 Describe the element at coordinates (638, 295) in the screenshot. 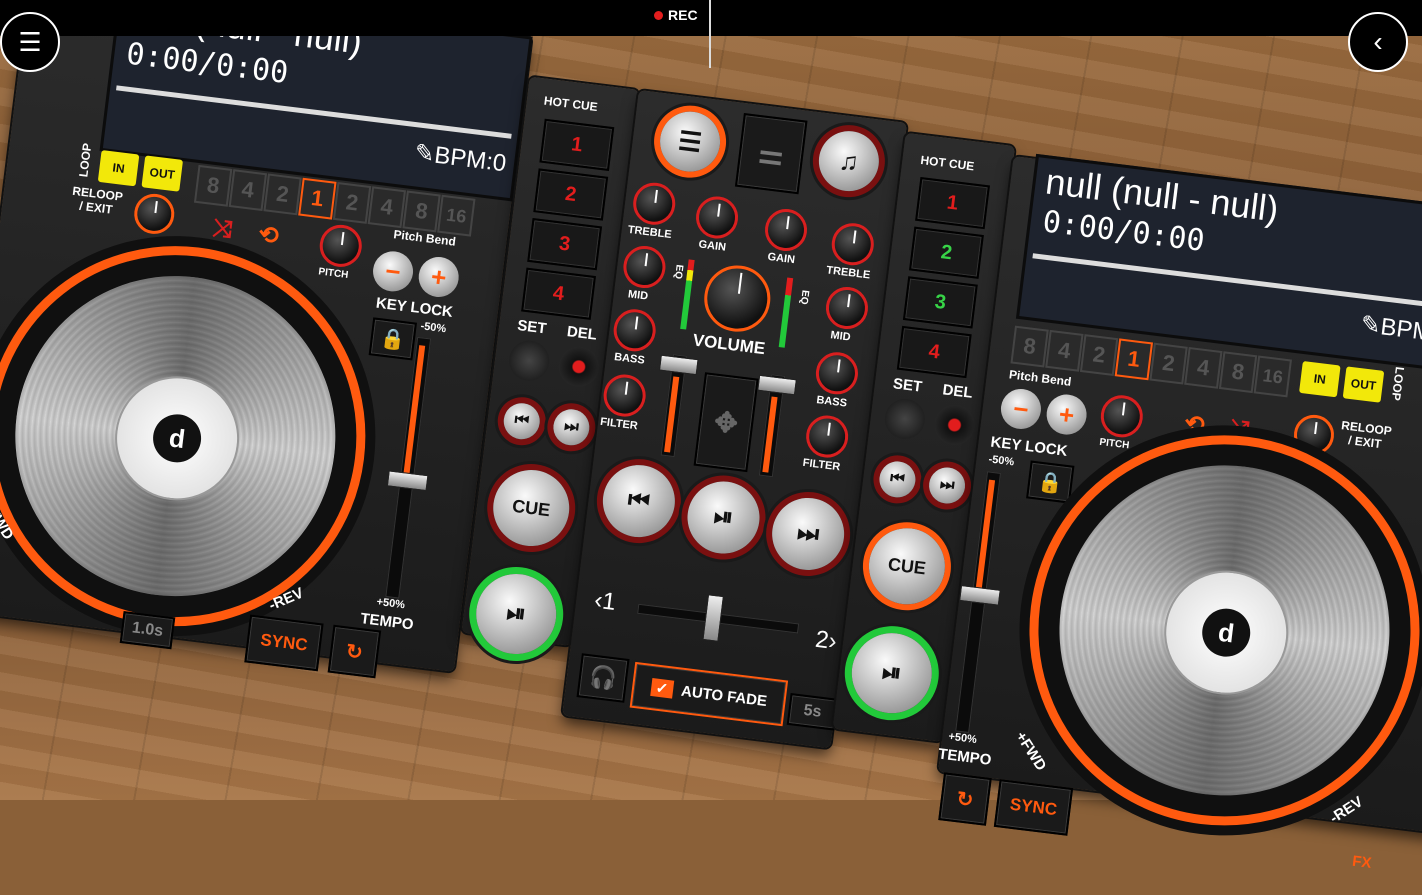

I see `left-mid-label: MID` at that location.